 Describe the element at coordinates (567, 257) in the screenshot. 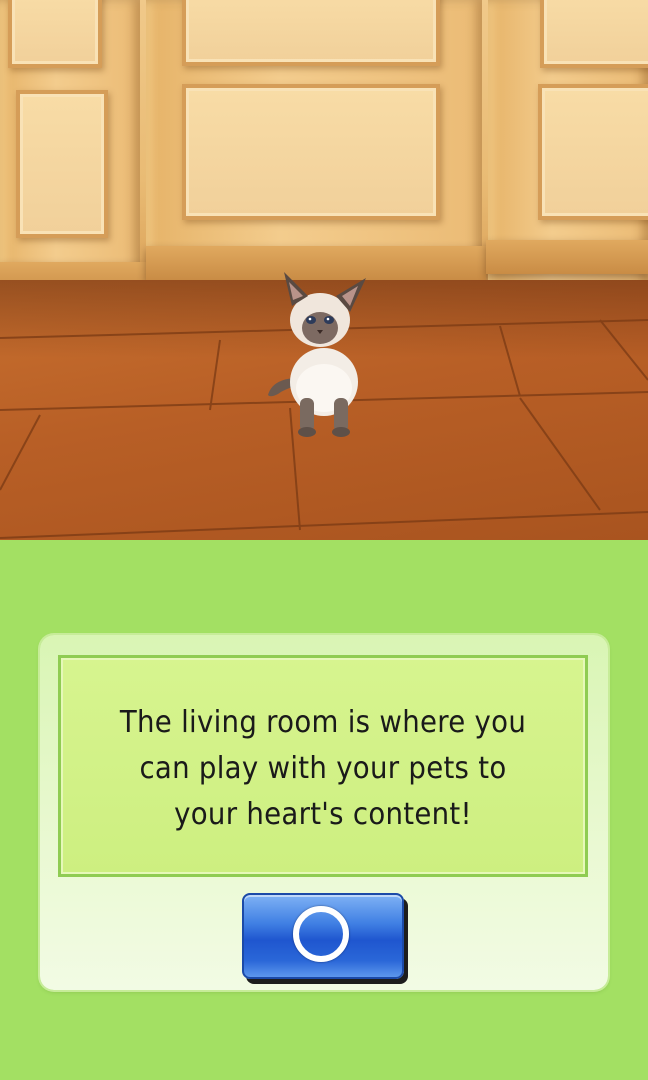

I see `right-cabinet-base` at that location.